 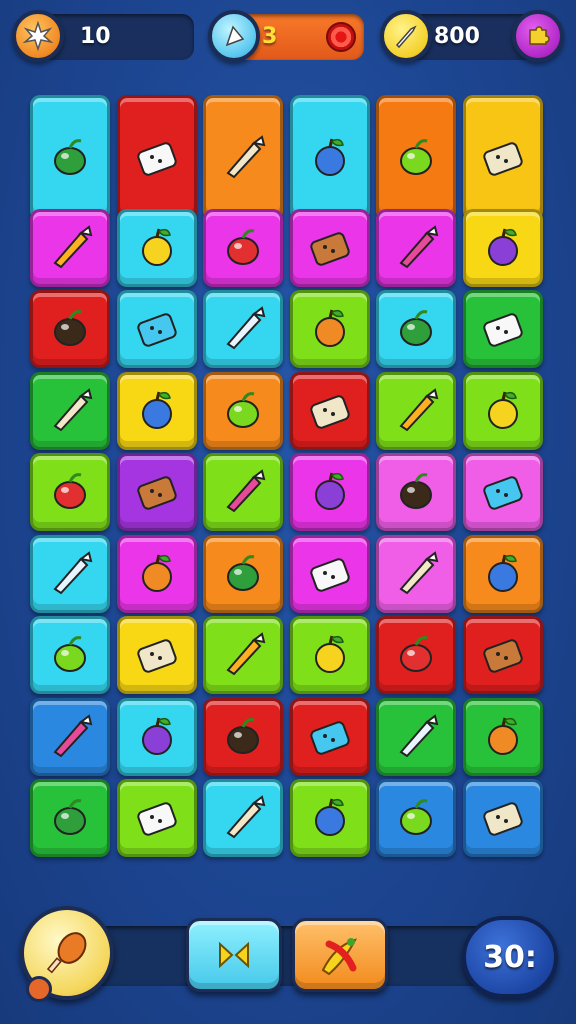 What do you see at coordinates (73, 409) in the screenshot?
I see `lemon-wedge-icon` at bounding box center [73, 409].